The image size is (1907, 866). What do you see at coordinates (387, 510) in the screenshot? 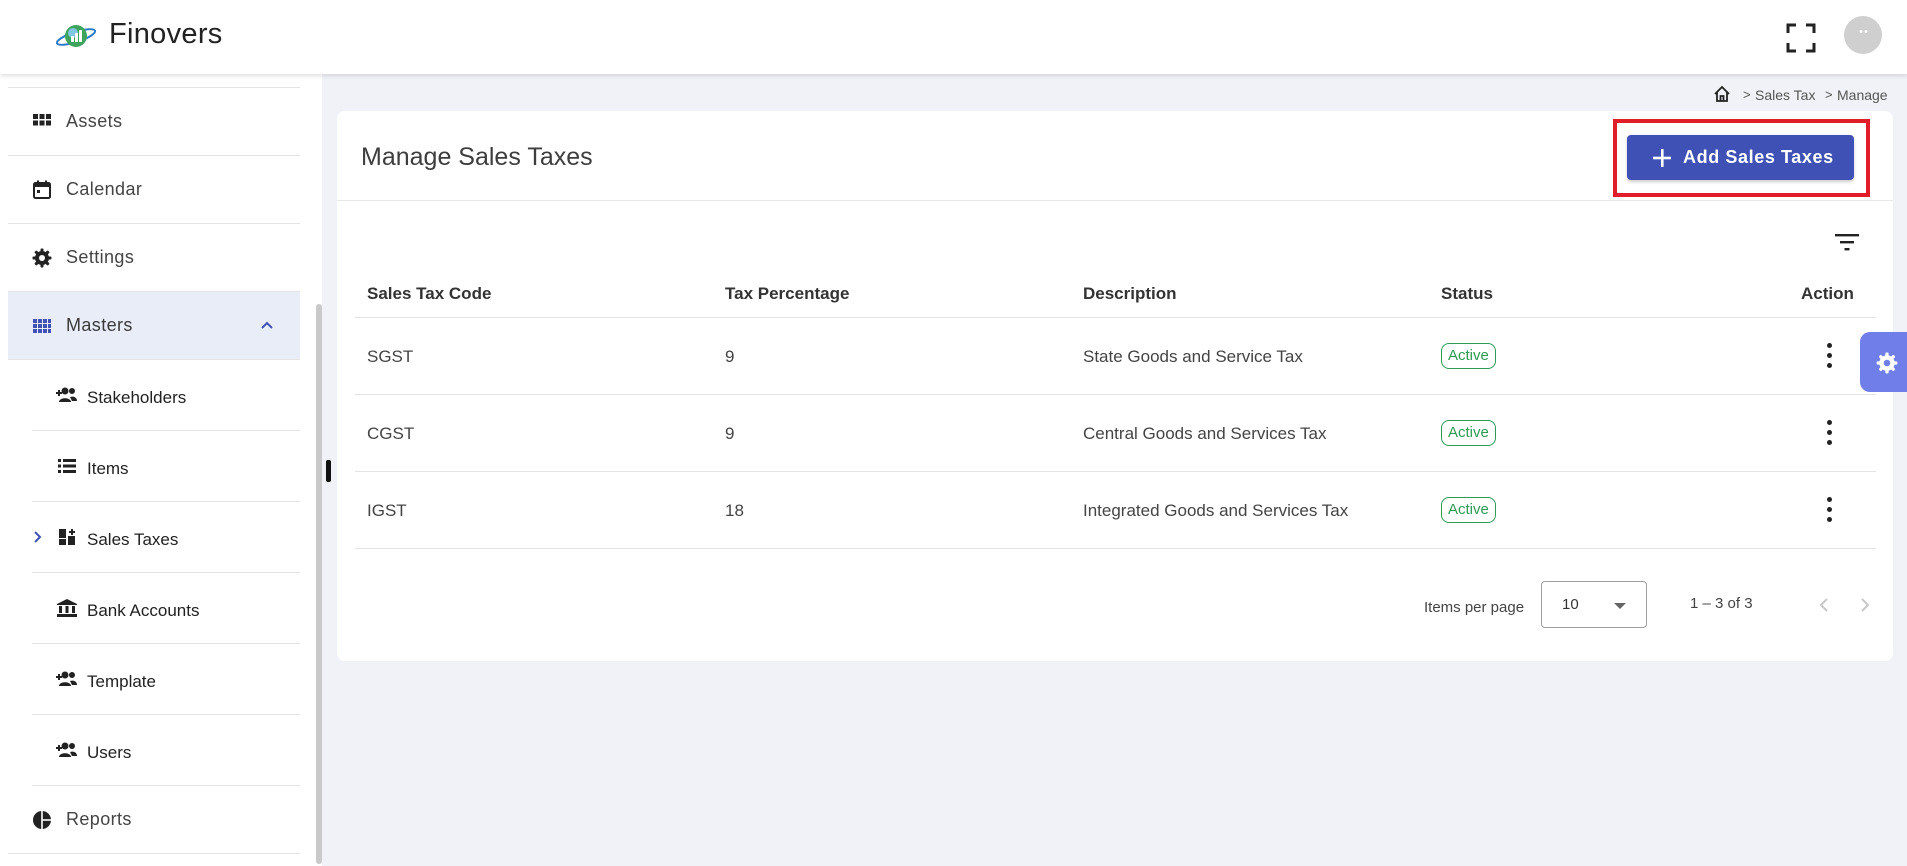
I see `cell-code: IGST` at bounding box center [387, 510].